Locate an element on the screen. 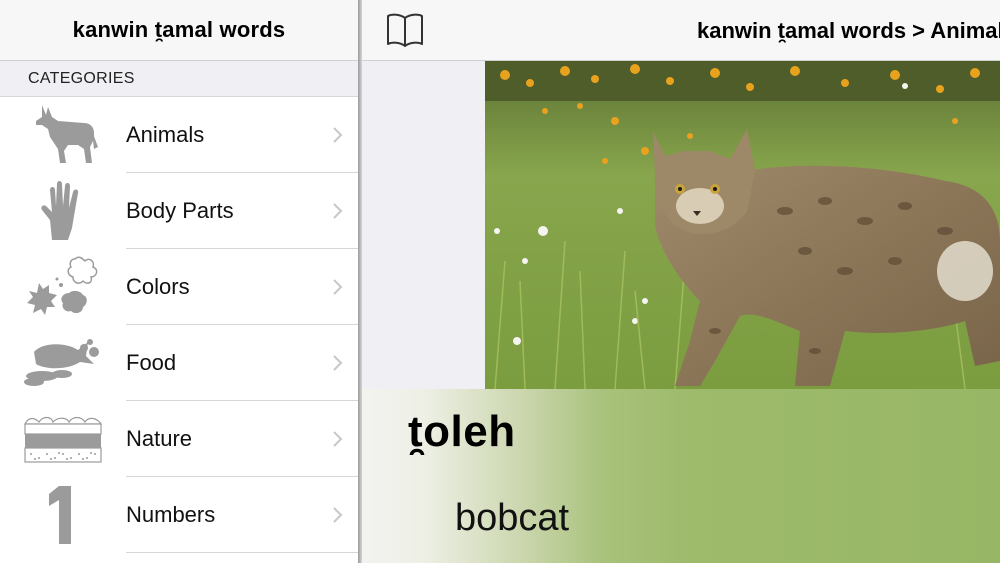  sidebar-navigation-bar: kanwin t̯amal words is located at coordinates (179, 30).